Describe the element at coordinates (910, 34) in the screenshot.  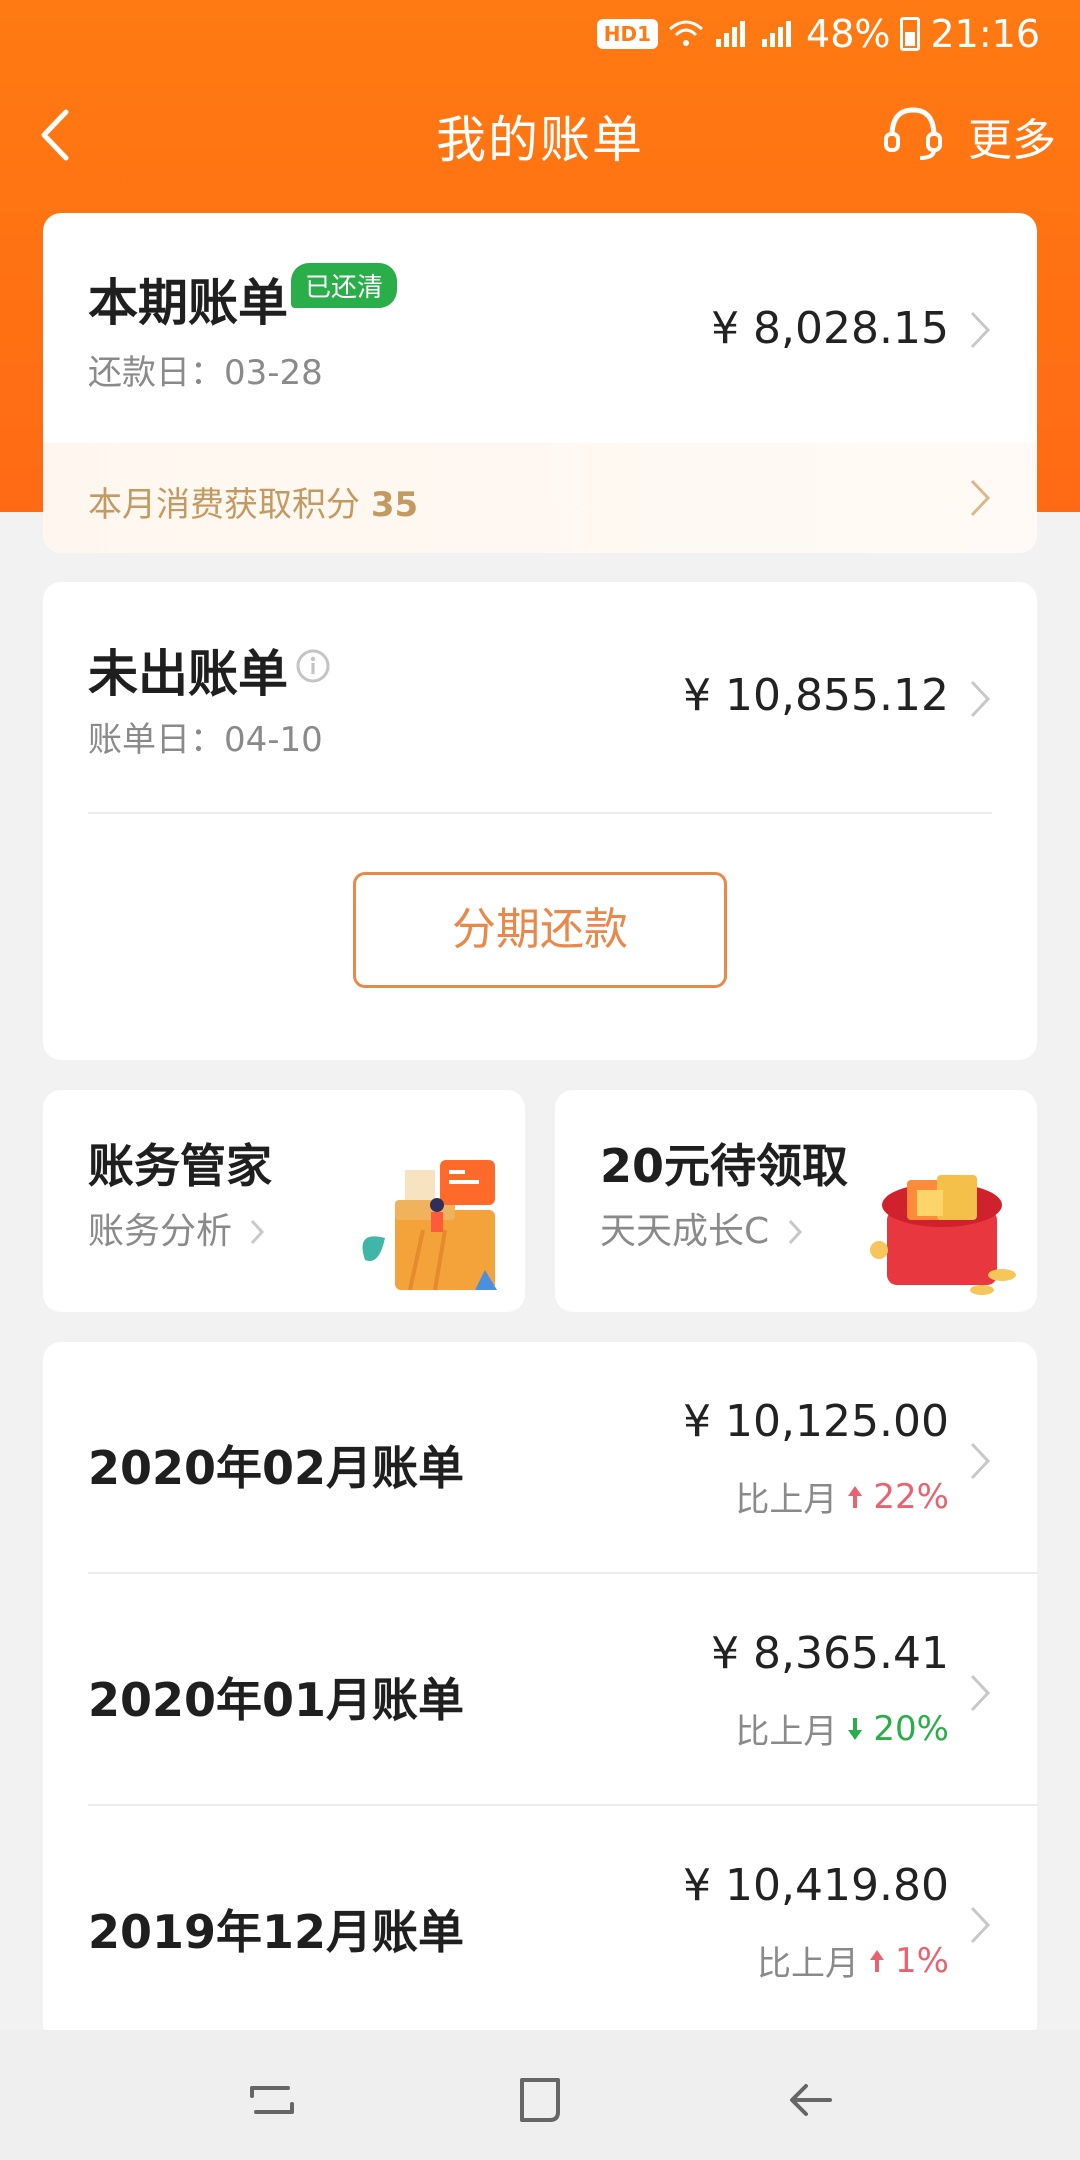
I see `battery-icon` at that location.